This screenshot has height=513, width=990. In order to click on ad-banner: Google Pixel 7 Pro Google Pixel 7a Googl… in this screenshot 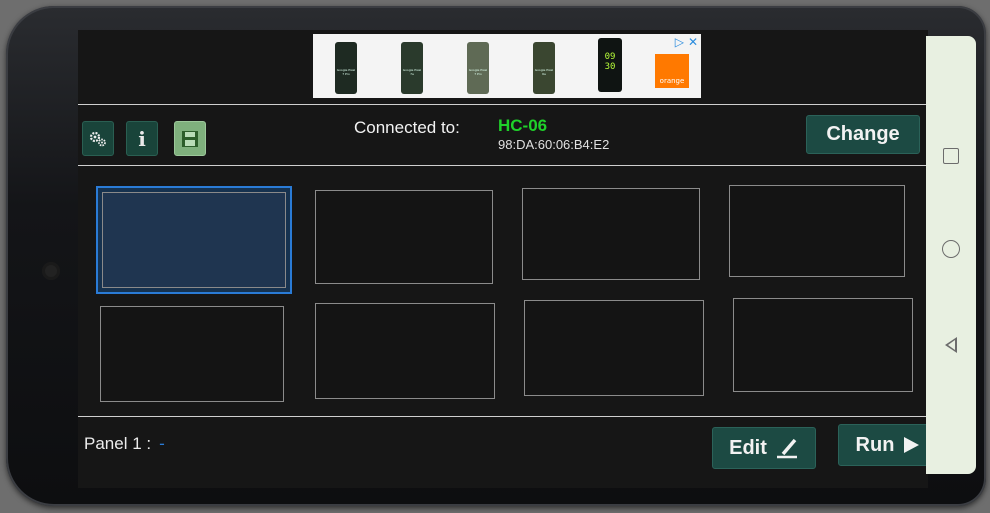, I will do `click(507, 66)`.